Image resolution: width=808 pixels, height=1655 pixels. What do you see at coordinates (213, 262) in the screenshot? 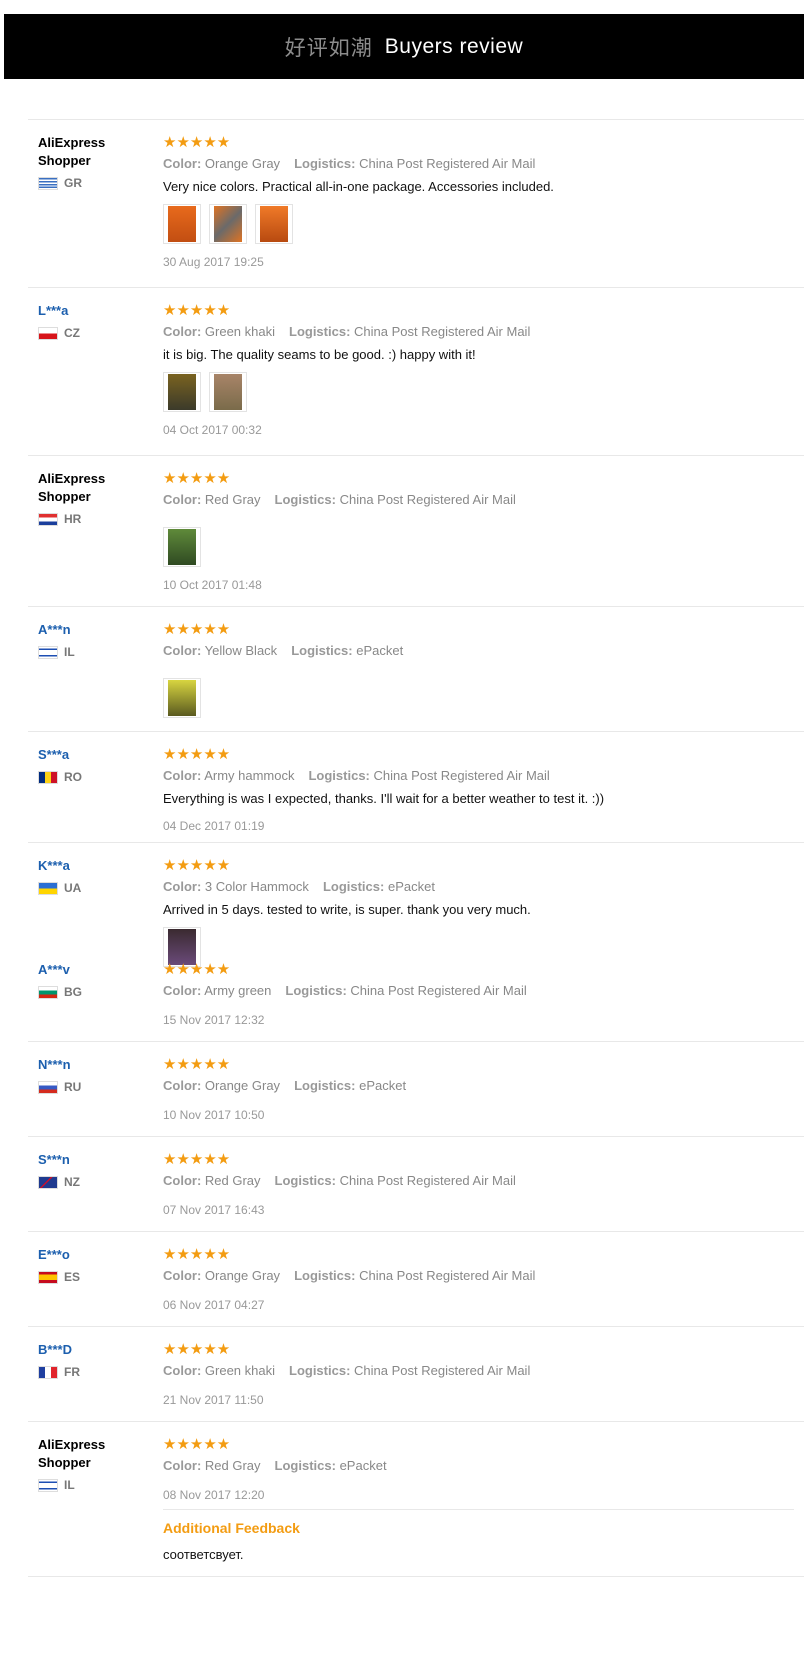
I see `review-date: 30 Aug 2017 19:25` at bounding box center [213, 262].